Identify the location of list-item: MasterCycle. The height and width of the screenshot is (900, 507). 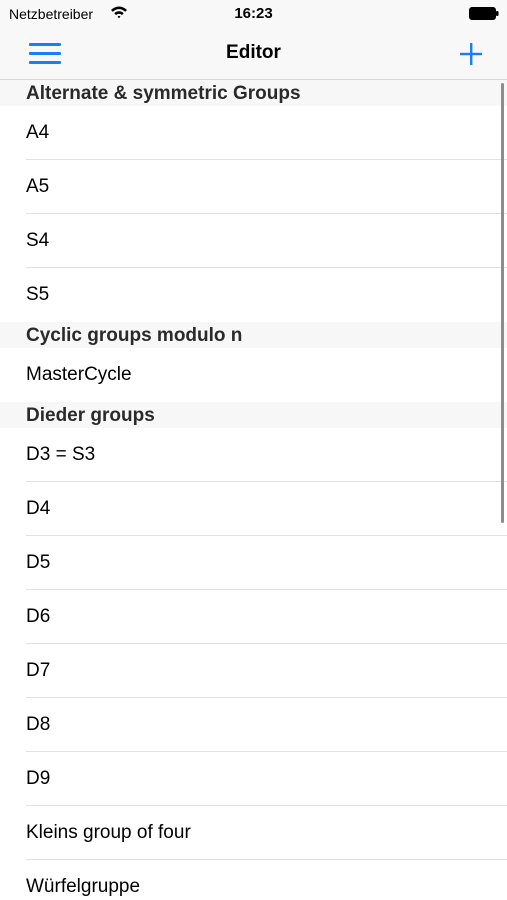
(253, 375).